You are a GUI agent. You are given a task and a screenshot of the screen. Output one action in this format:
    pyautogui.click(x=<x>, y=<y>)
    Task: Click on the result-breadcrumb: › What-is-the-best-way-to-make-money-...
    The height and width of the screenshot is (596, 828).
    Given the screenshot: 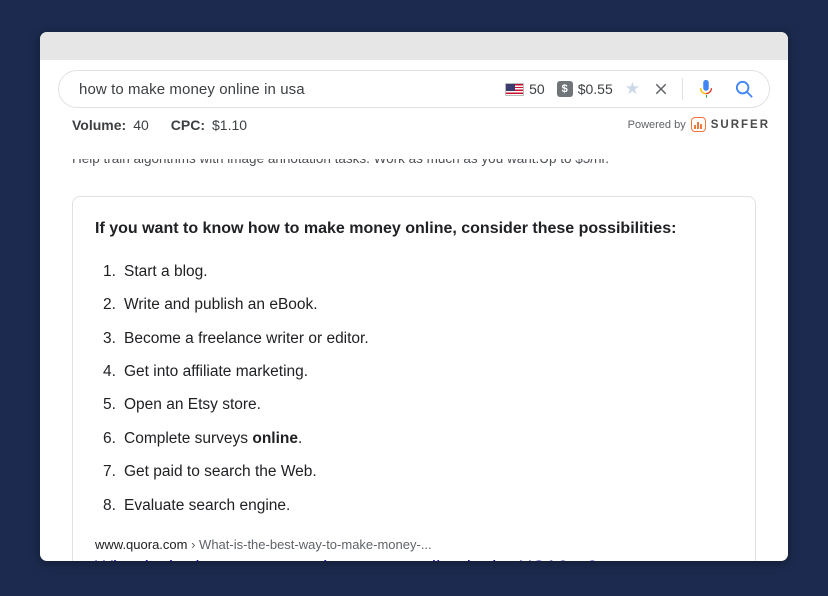 What is the action you would take?
    pyautogui.click(x=311, y=545)
    